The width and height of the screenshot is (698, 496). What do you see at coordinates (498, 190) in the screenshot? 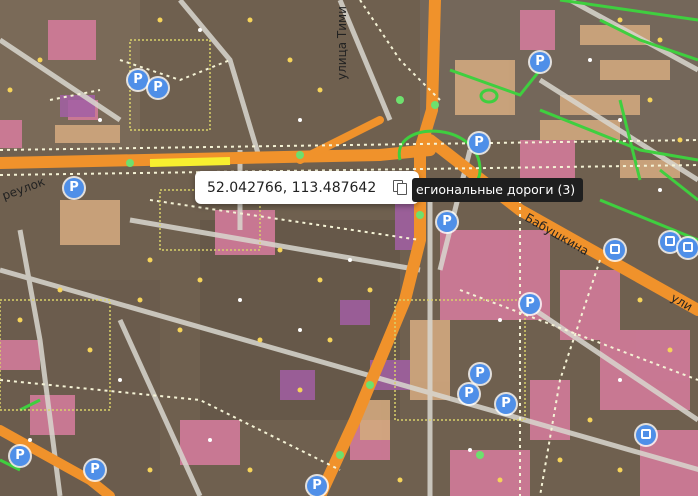
I see `road-tooltip: егиональные дороги (3)` at bounding box center [498, 190].